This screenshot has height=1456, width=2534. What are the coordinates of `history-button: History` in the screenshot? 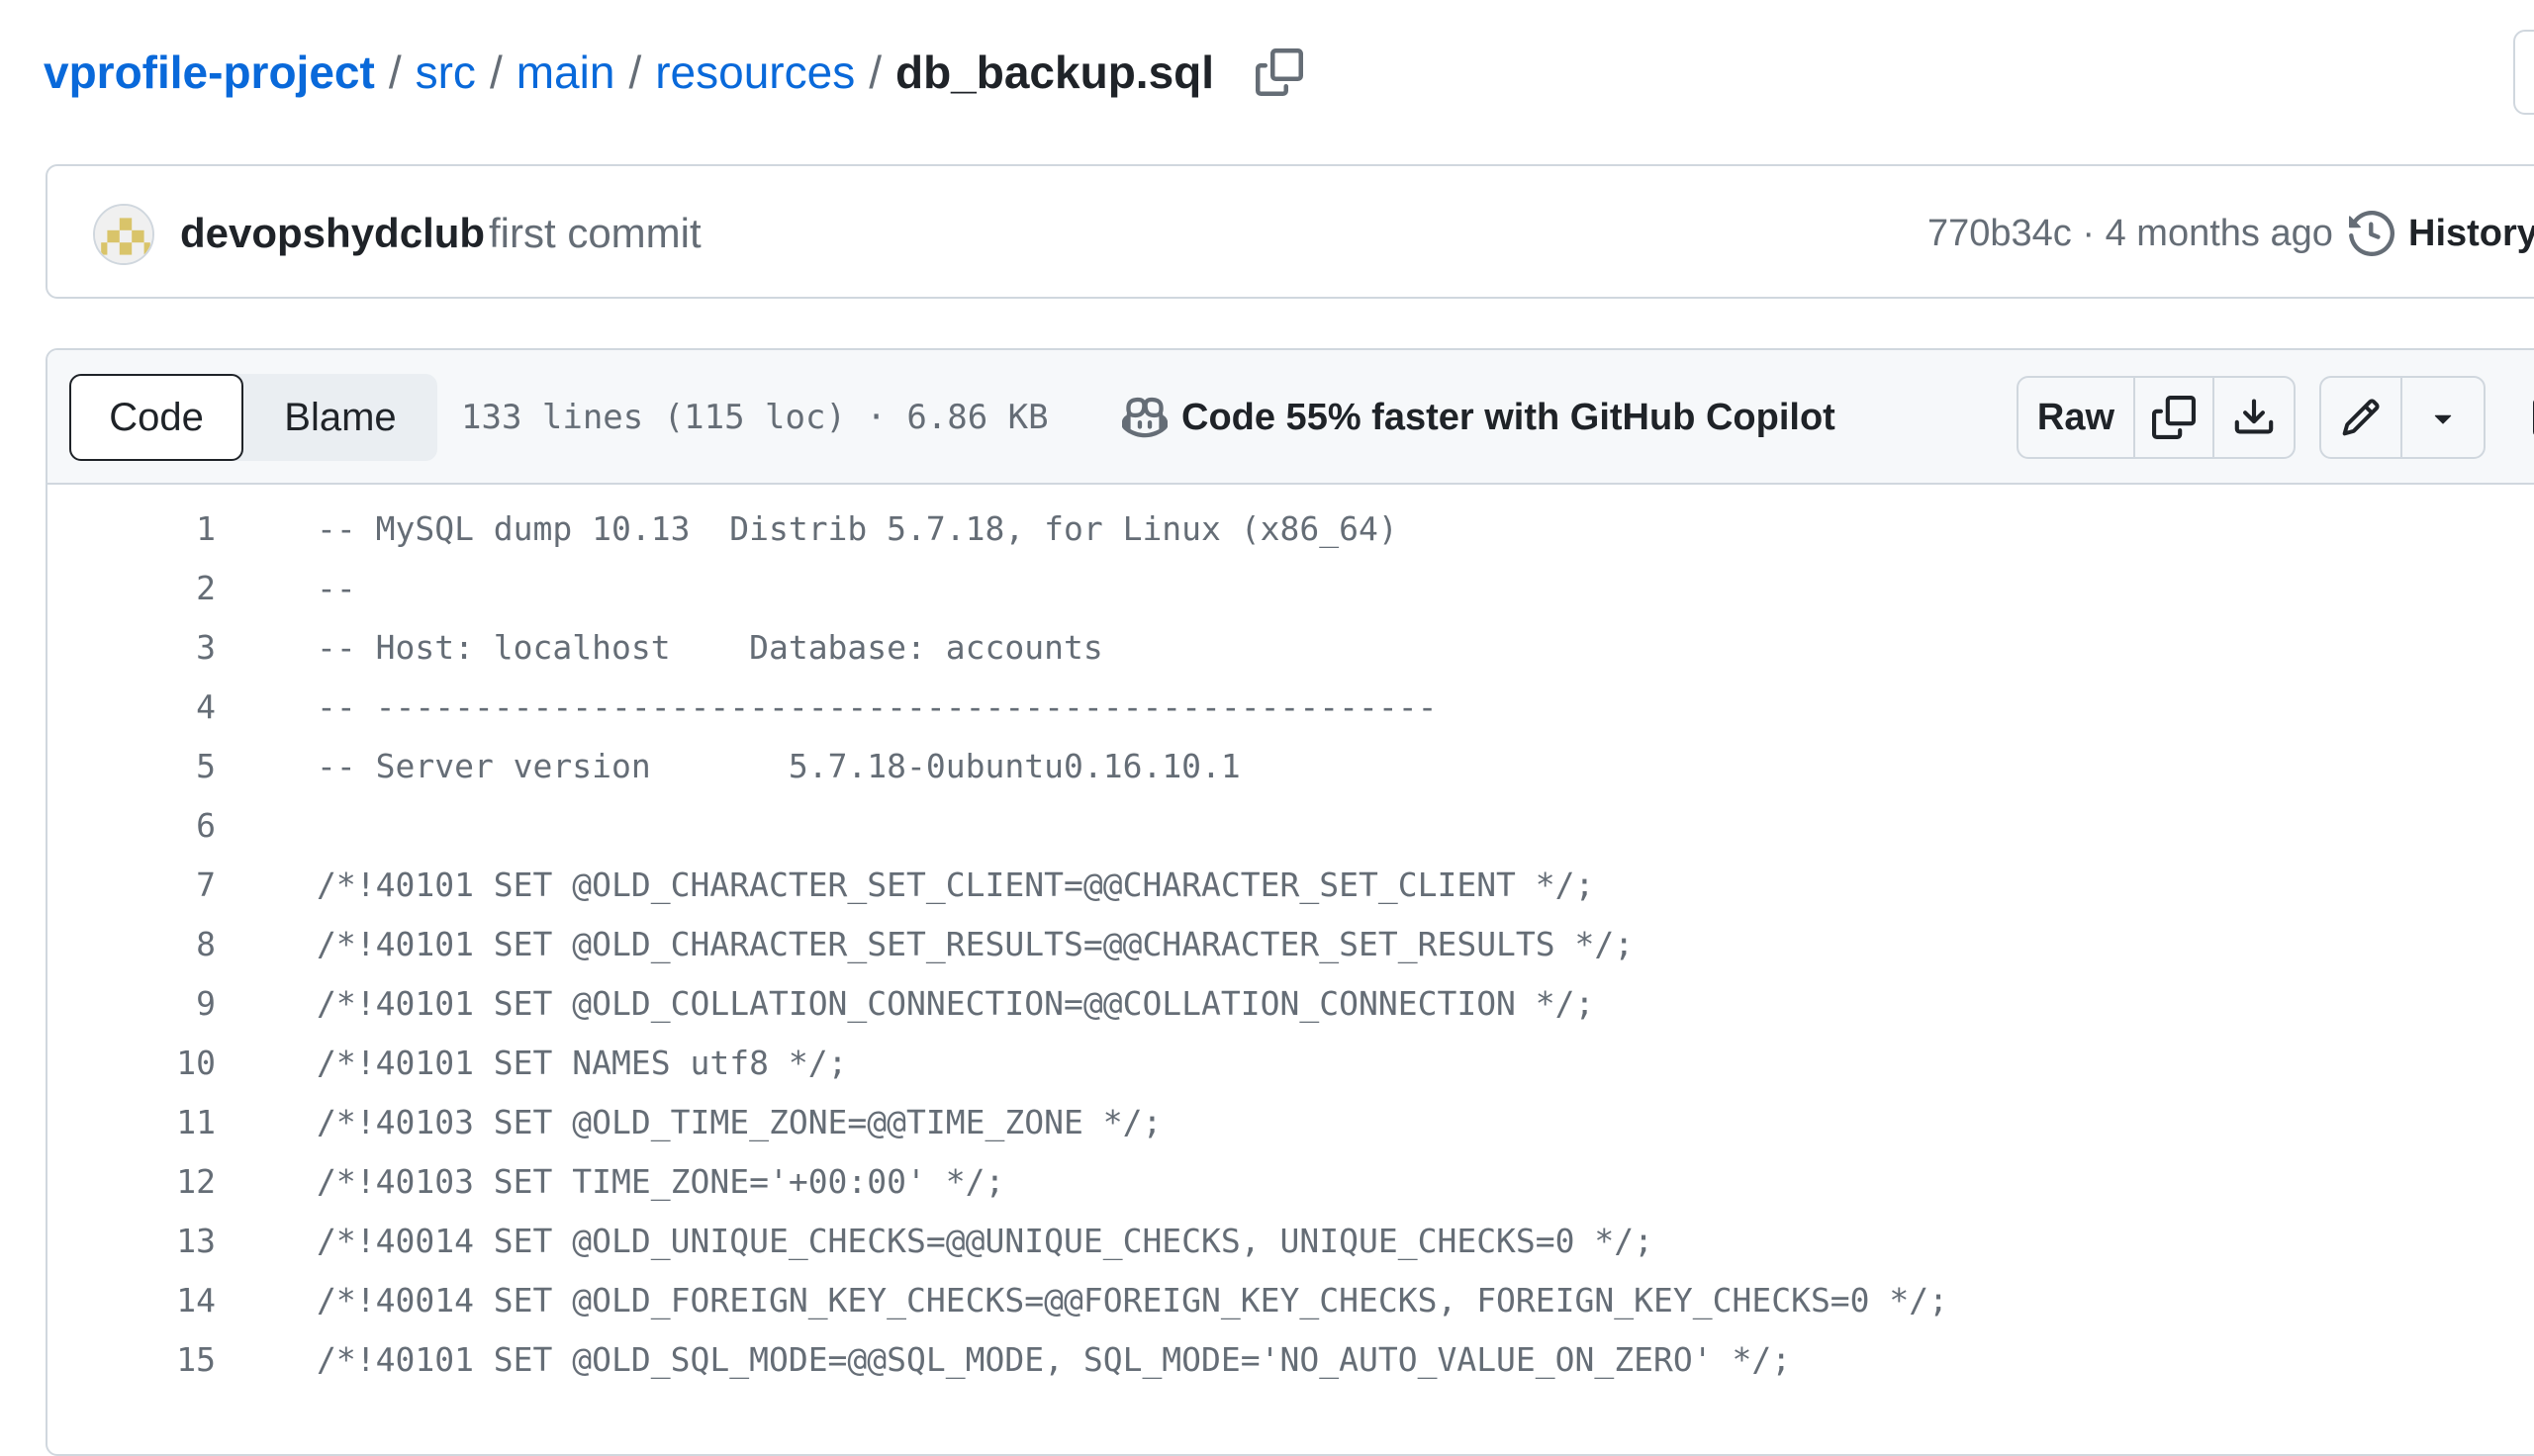 It's located at (2441, 233).